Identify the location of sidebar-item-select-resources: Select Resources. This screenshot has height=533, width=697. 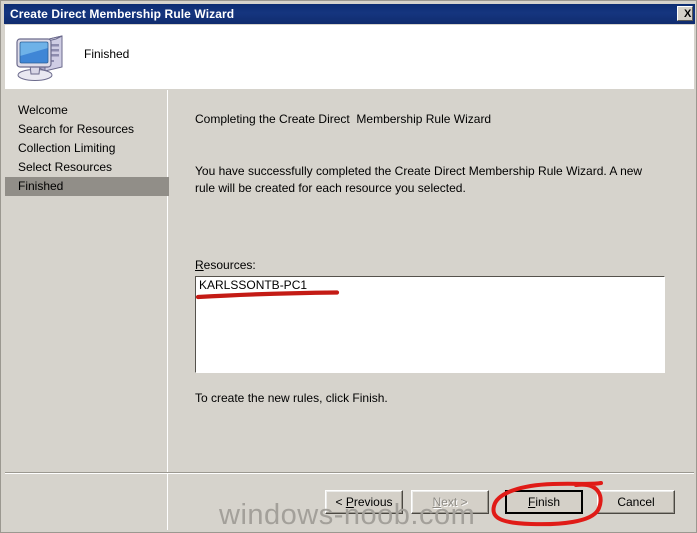
(86, 167).